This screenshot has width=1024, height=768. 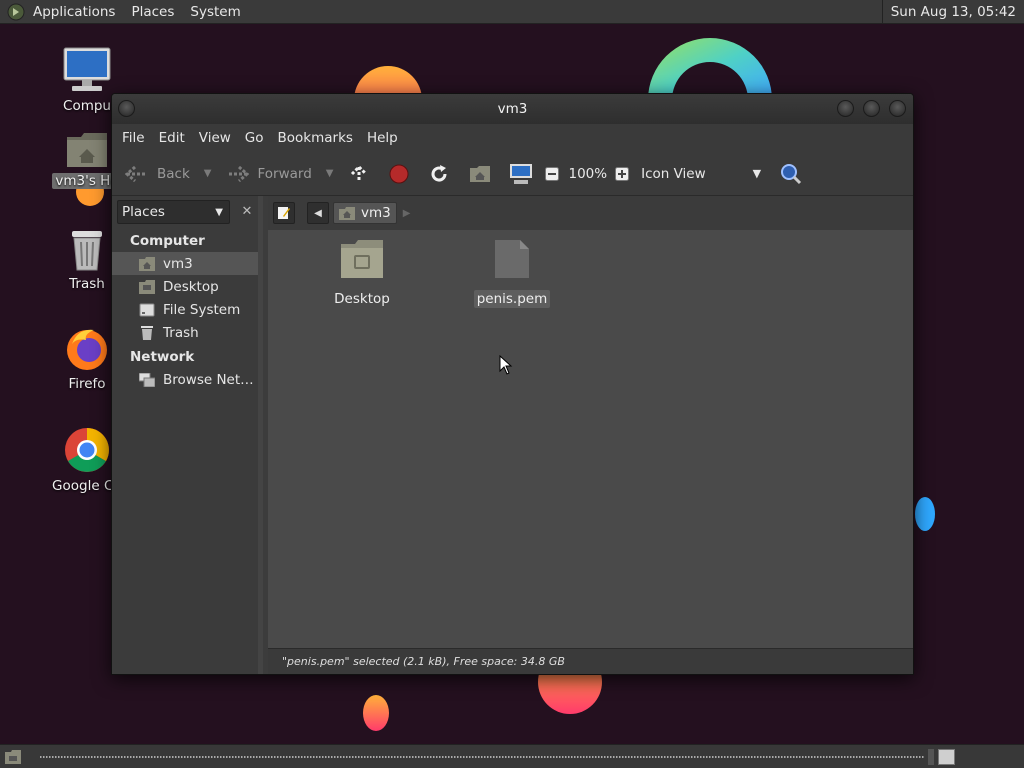 What do you see at coordinates (167, 241) in the screenshot?
I see `sidebar-section-computer: Computer` at bounding box center [167, 241].